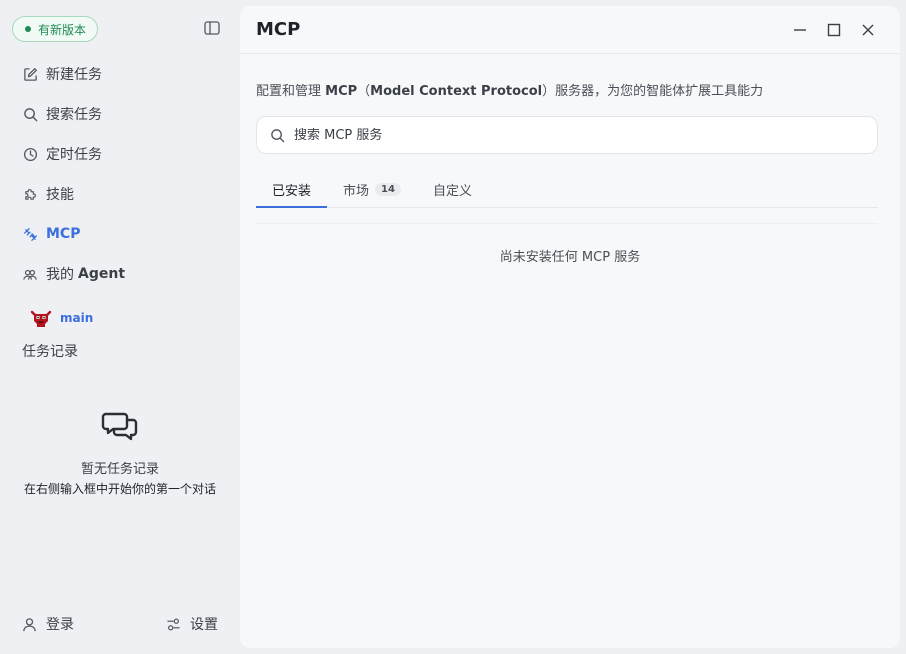  I want to click on login-label: 登录, so click(60, 625).